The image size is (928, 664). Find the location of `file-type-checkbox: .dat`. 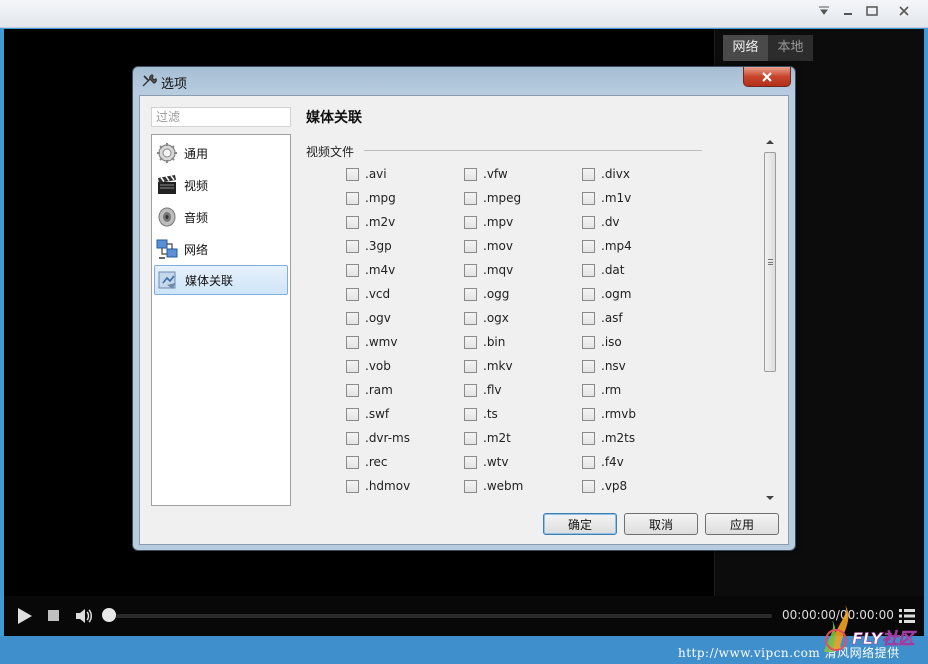

file-type-checkbox: .dat is located at coordinates (603, 270).